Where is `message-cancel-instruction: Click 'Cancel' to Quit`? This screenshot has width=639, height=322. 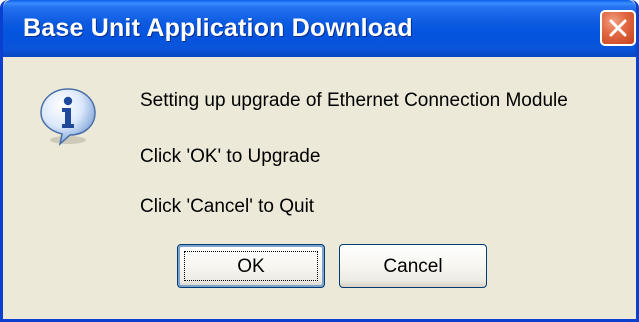 message-cancel-instruction: Click 'Cancel' to Quit is located at coordinates (227, 206).